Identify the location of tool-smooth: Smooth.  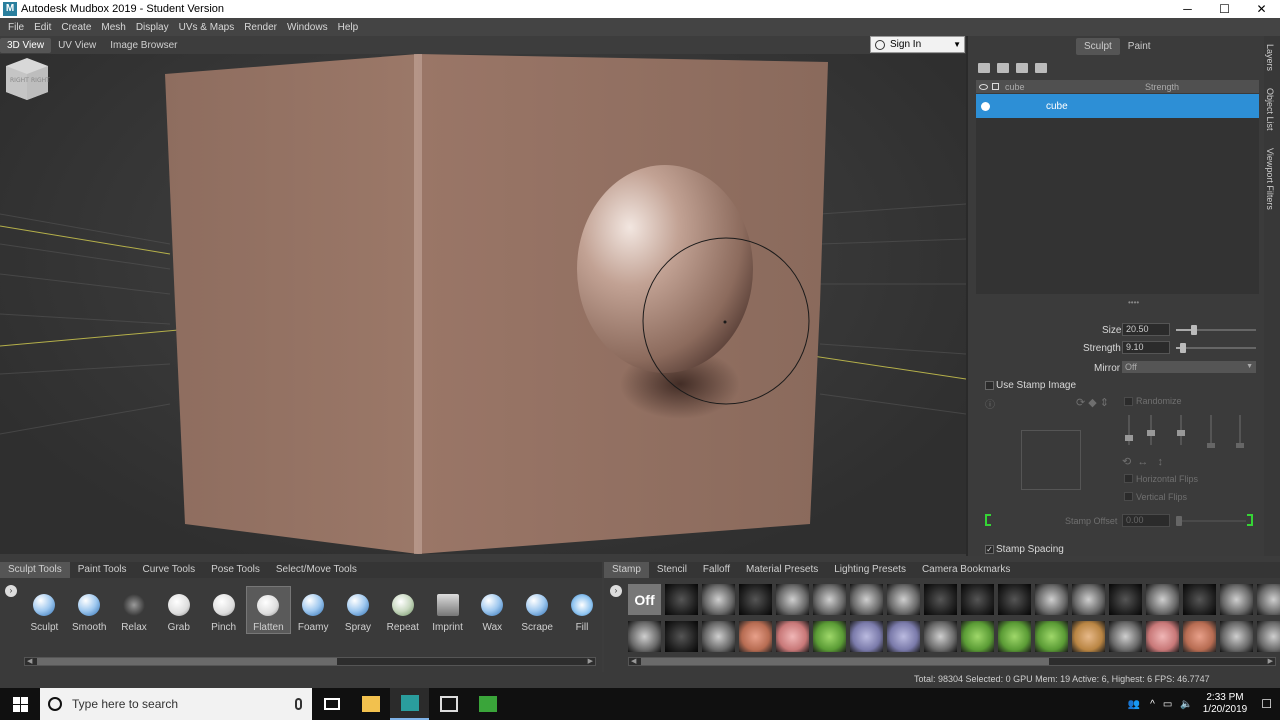
(89, 610).